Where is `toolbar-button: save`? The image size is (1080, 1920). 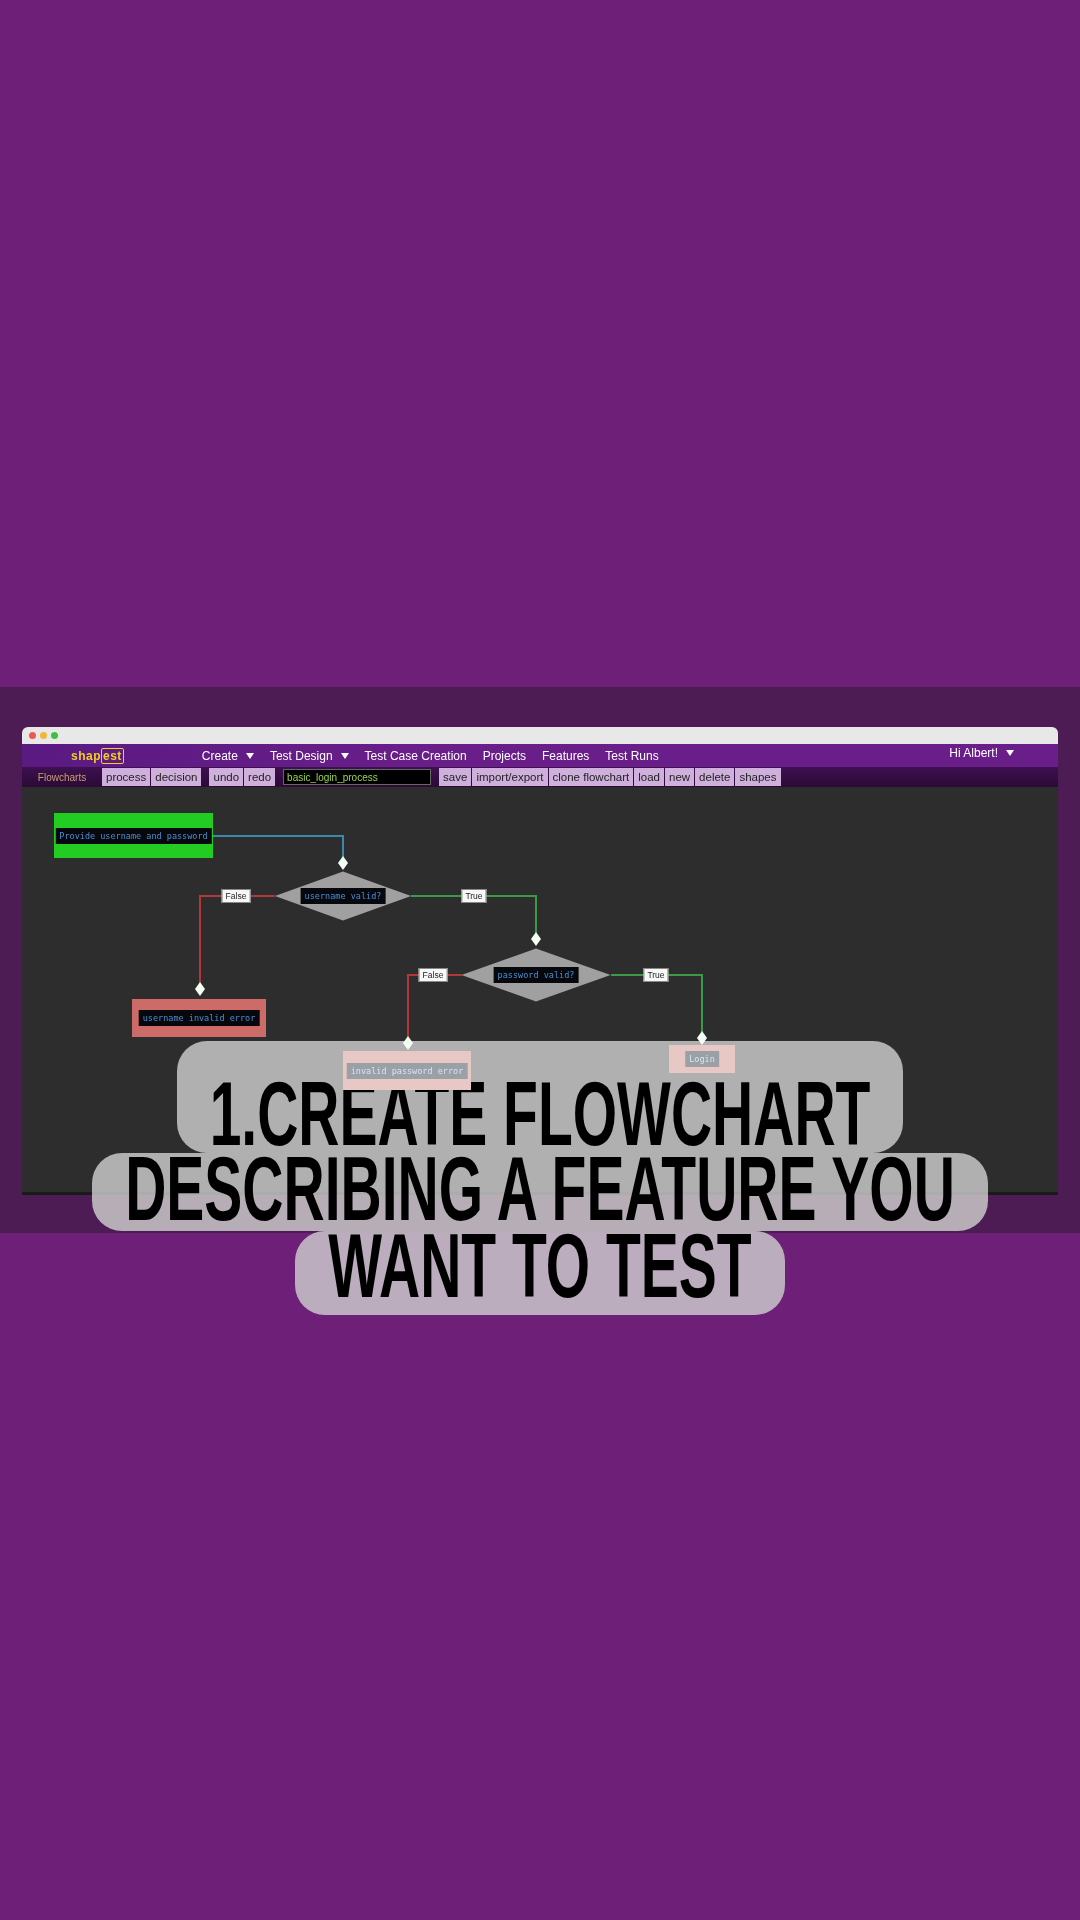
toolbar-button: save is located at coordinates (455, 777).